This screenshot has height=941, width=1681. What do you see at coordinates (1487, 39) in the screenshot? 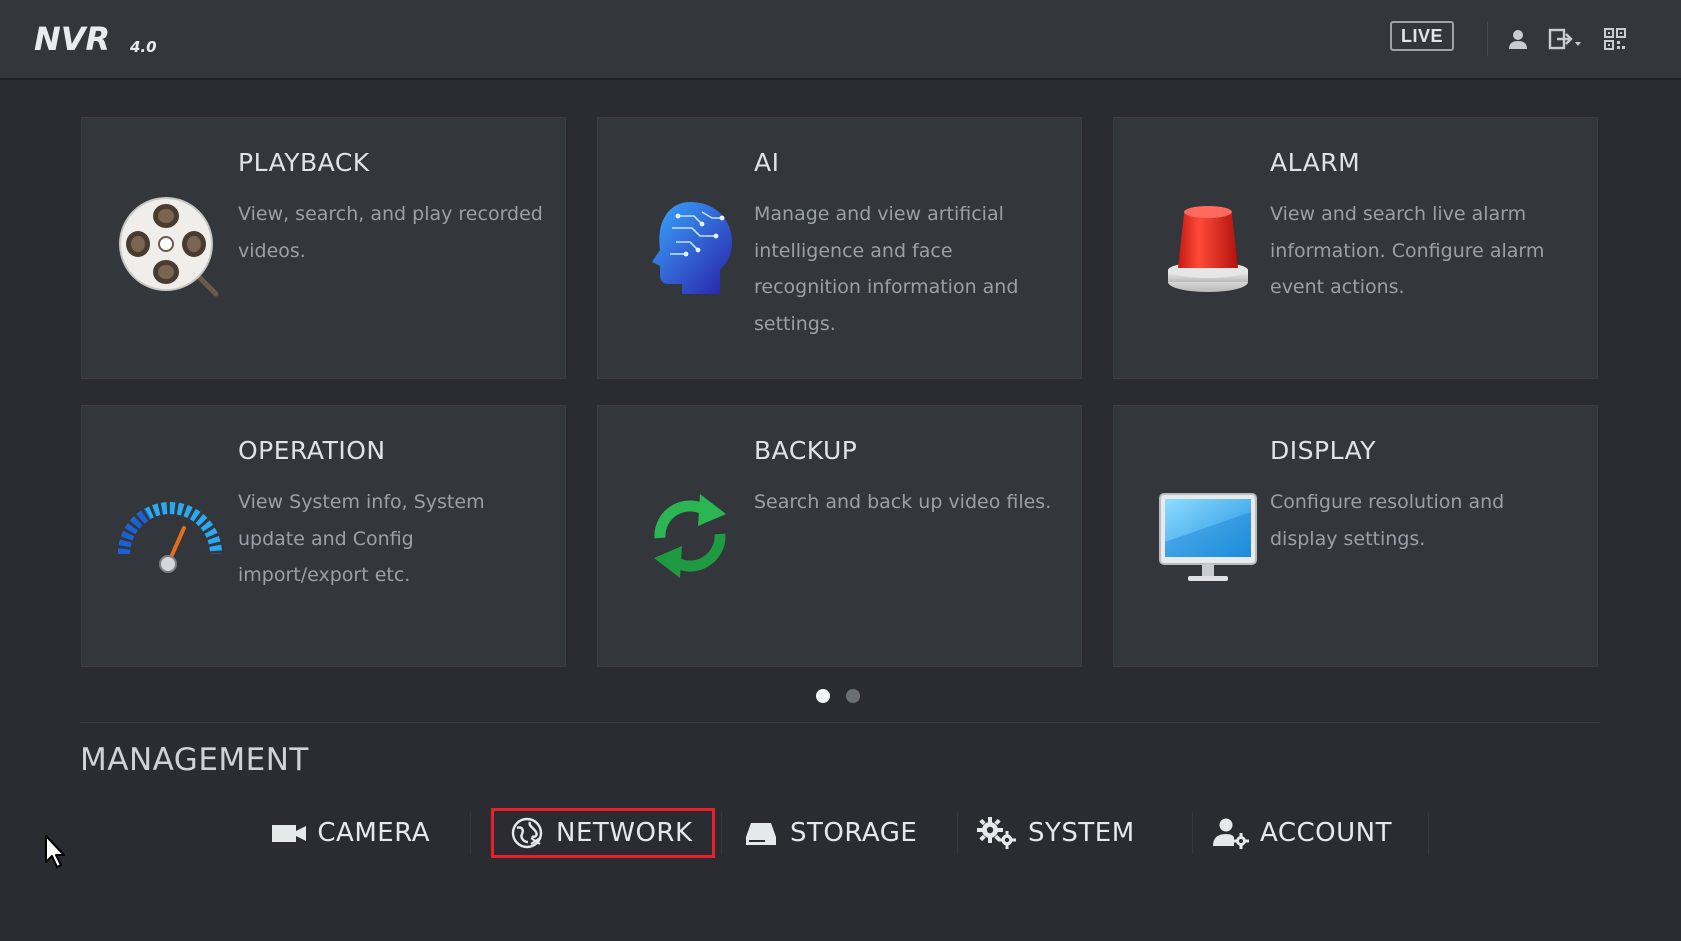
I see `top-divider` at bounding box center [1487, 39].